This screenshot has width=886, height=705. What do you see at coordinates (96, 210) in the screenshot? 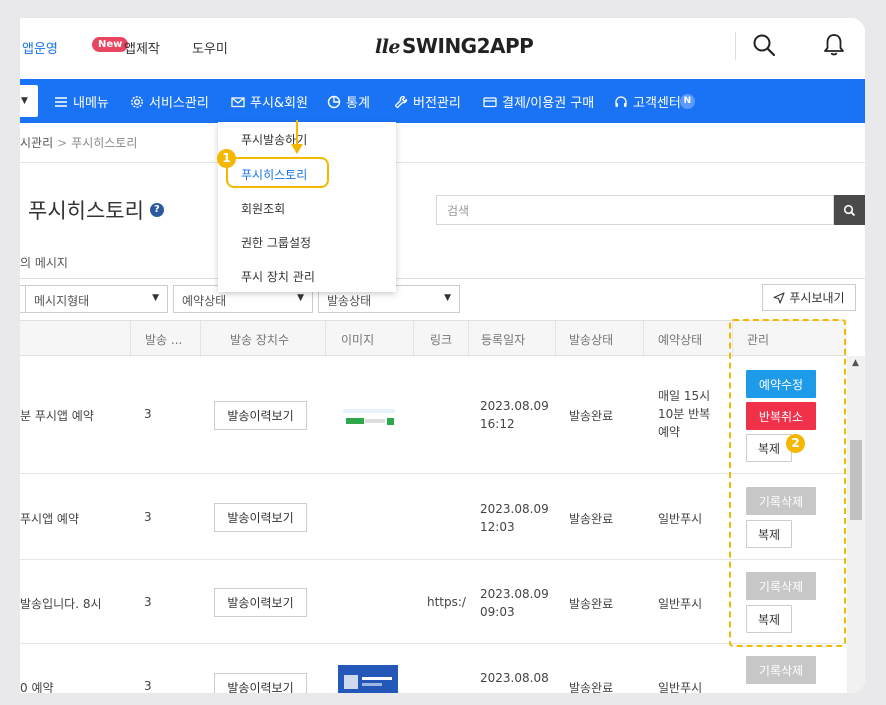
I see `page-title: 푸시히스토리 ?` at bounding box center [96, 210].